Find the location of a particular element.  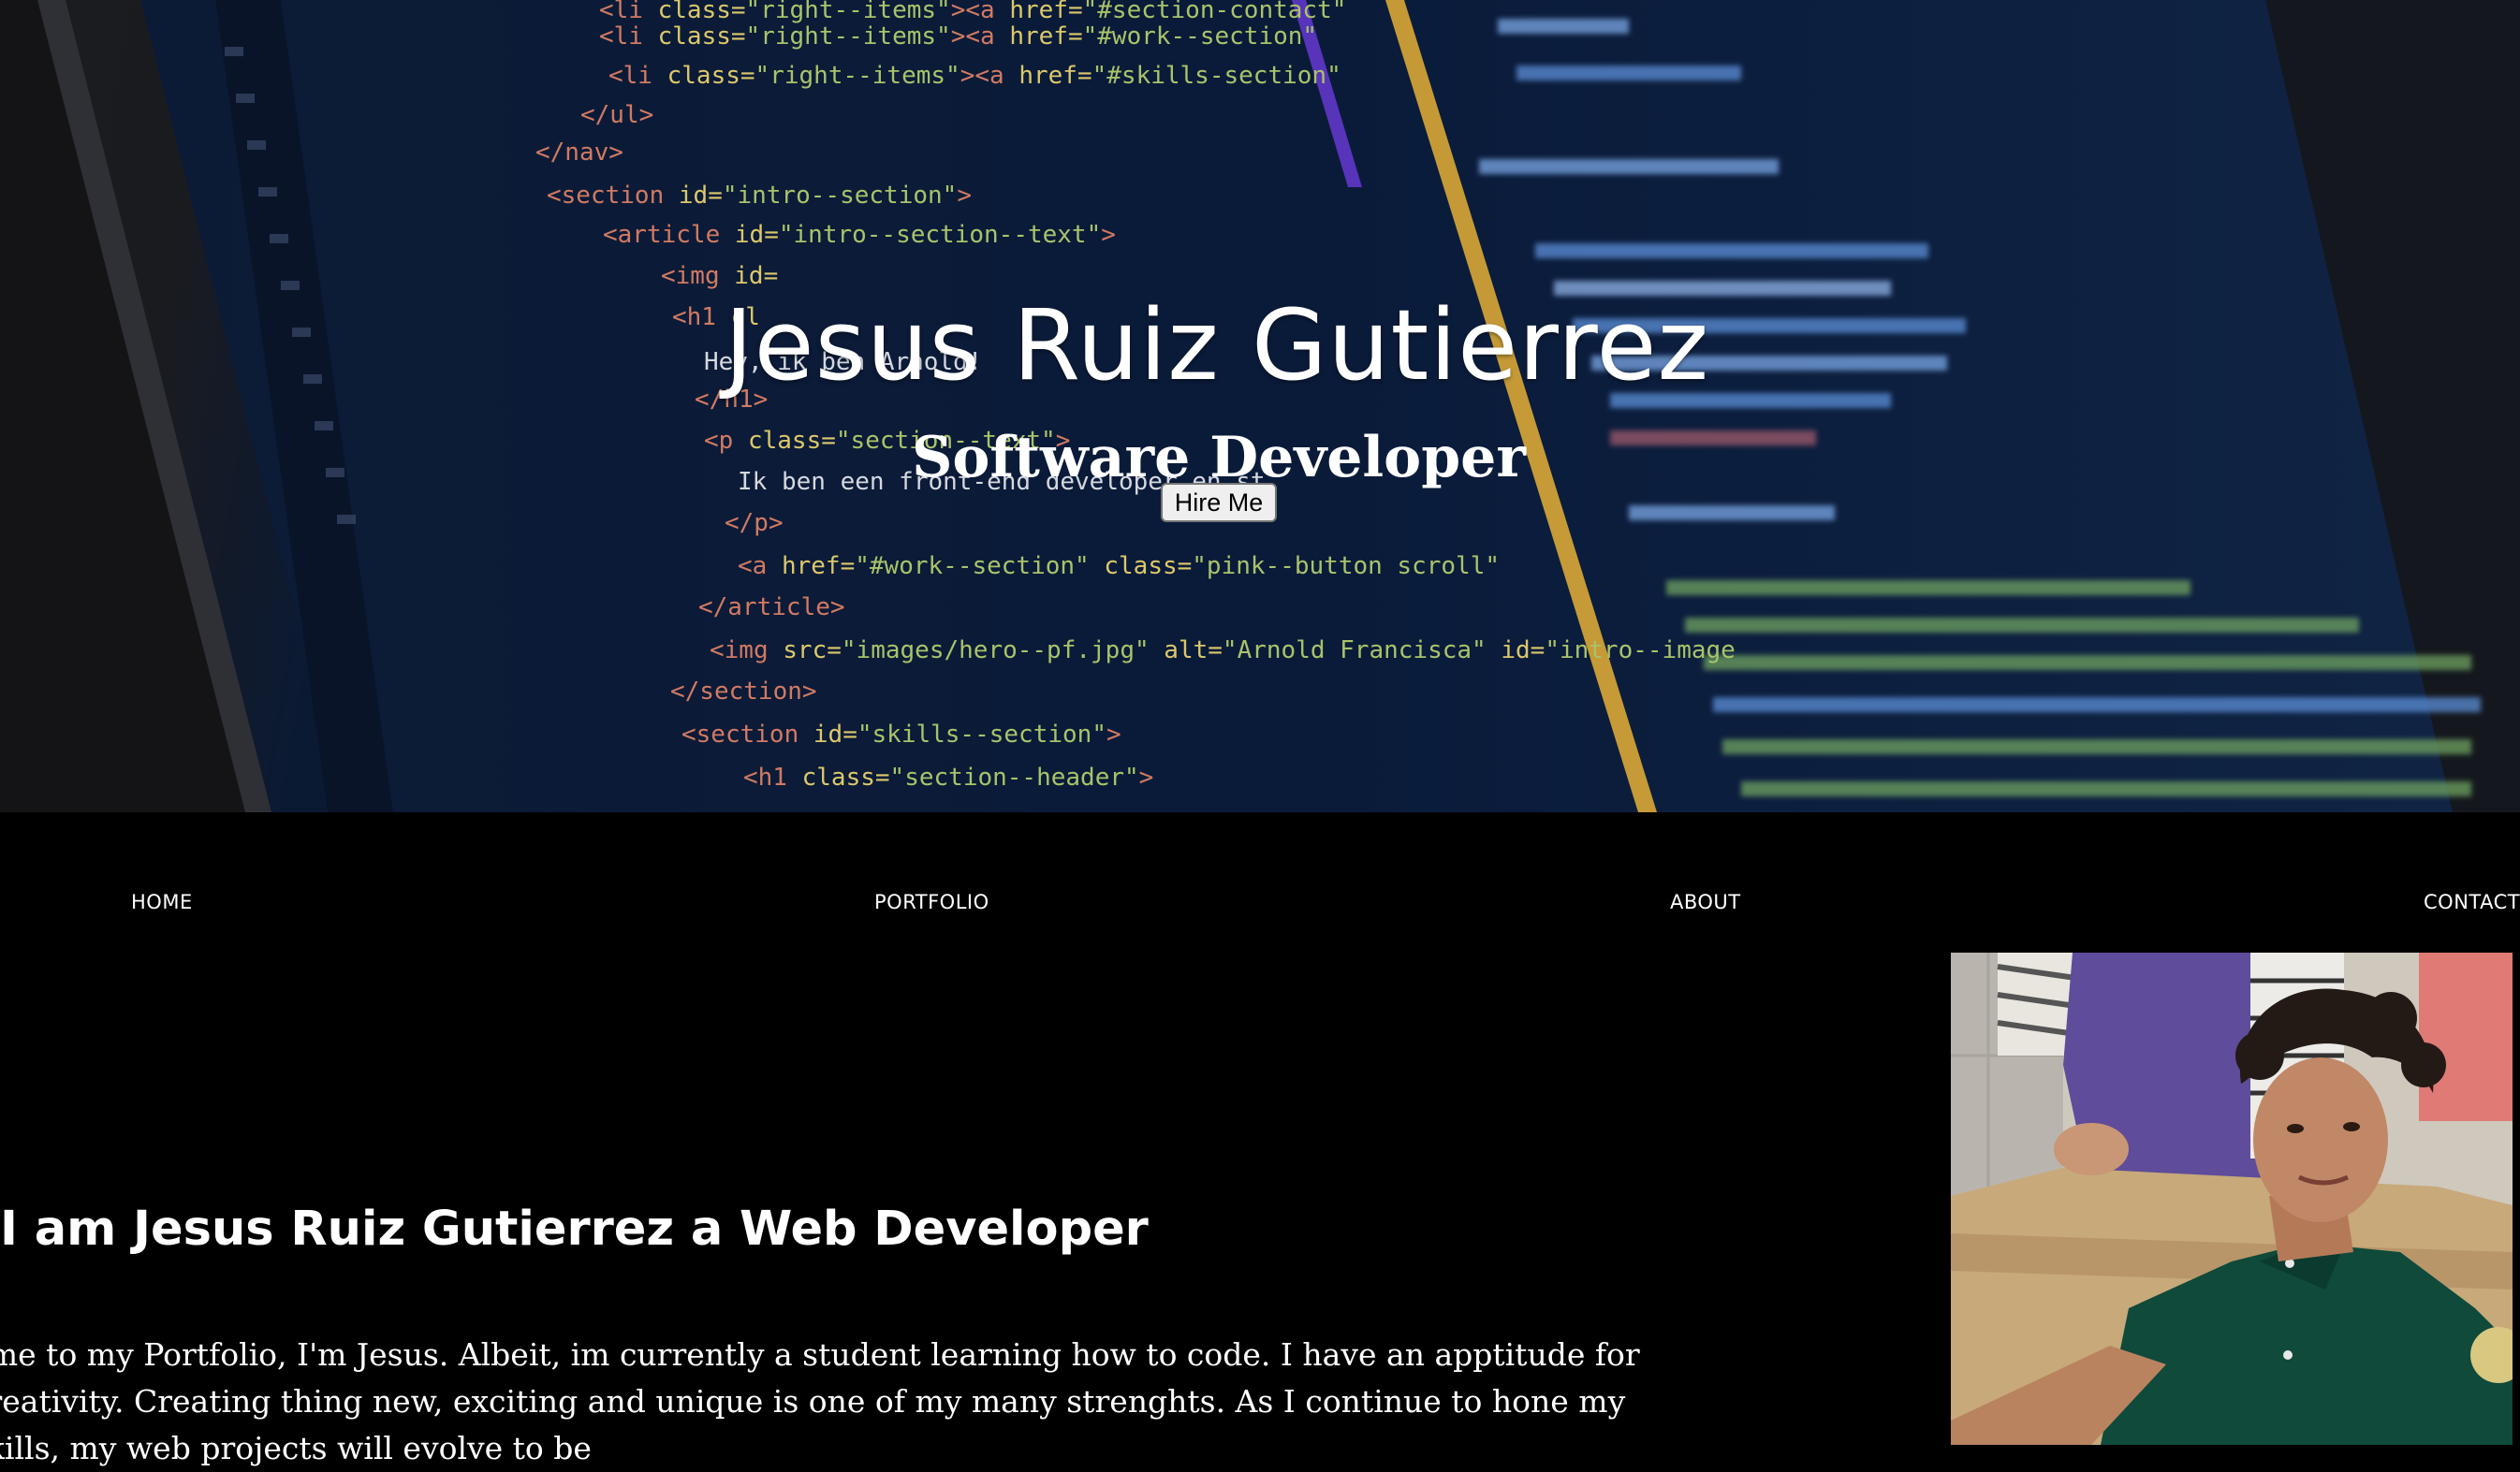

nav-about-link: ABOUT is located at coordinates (1705, 902).